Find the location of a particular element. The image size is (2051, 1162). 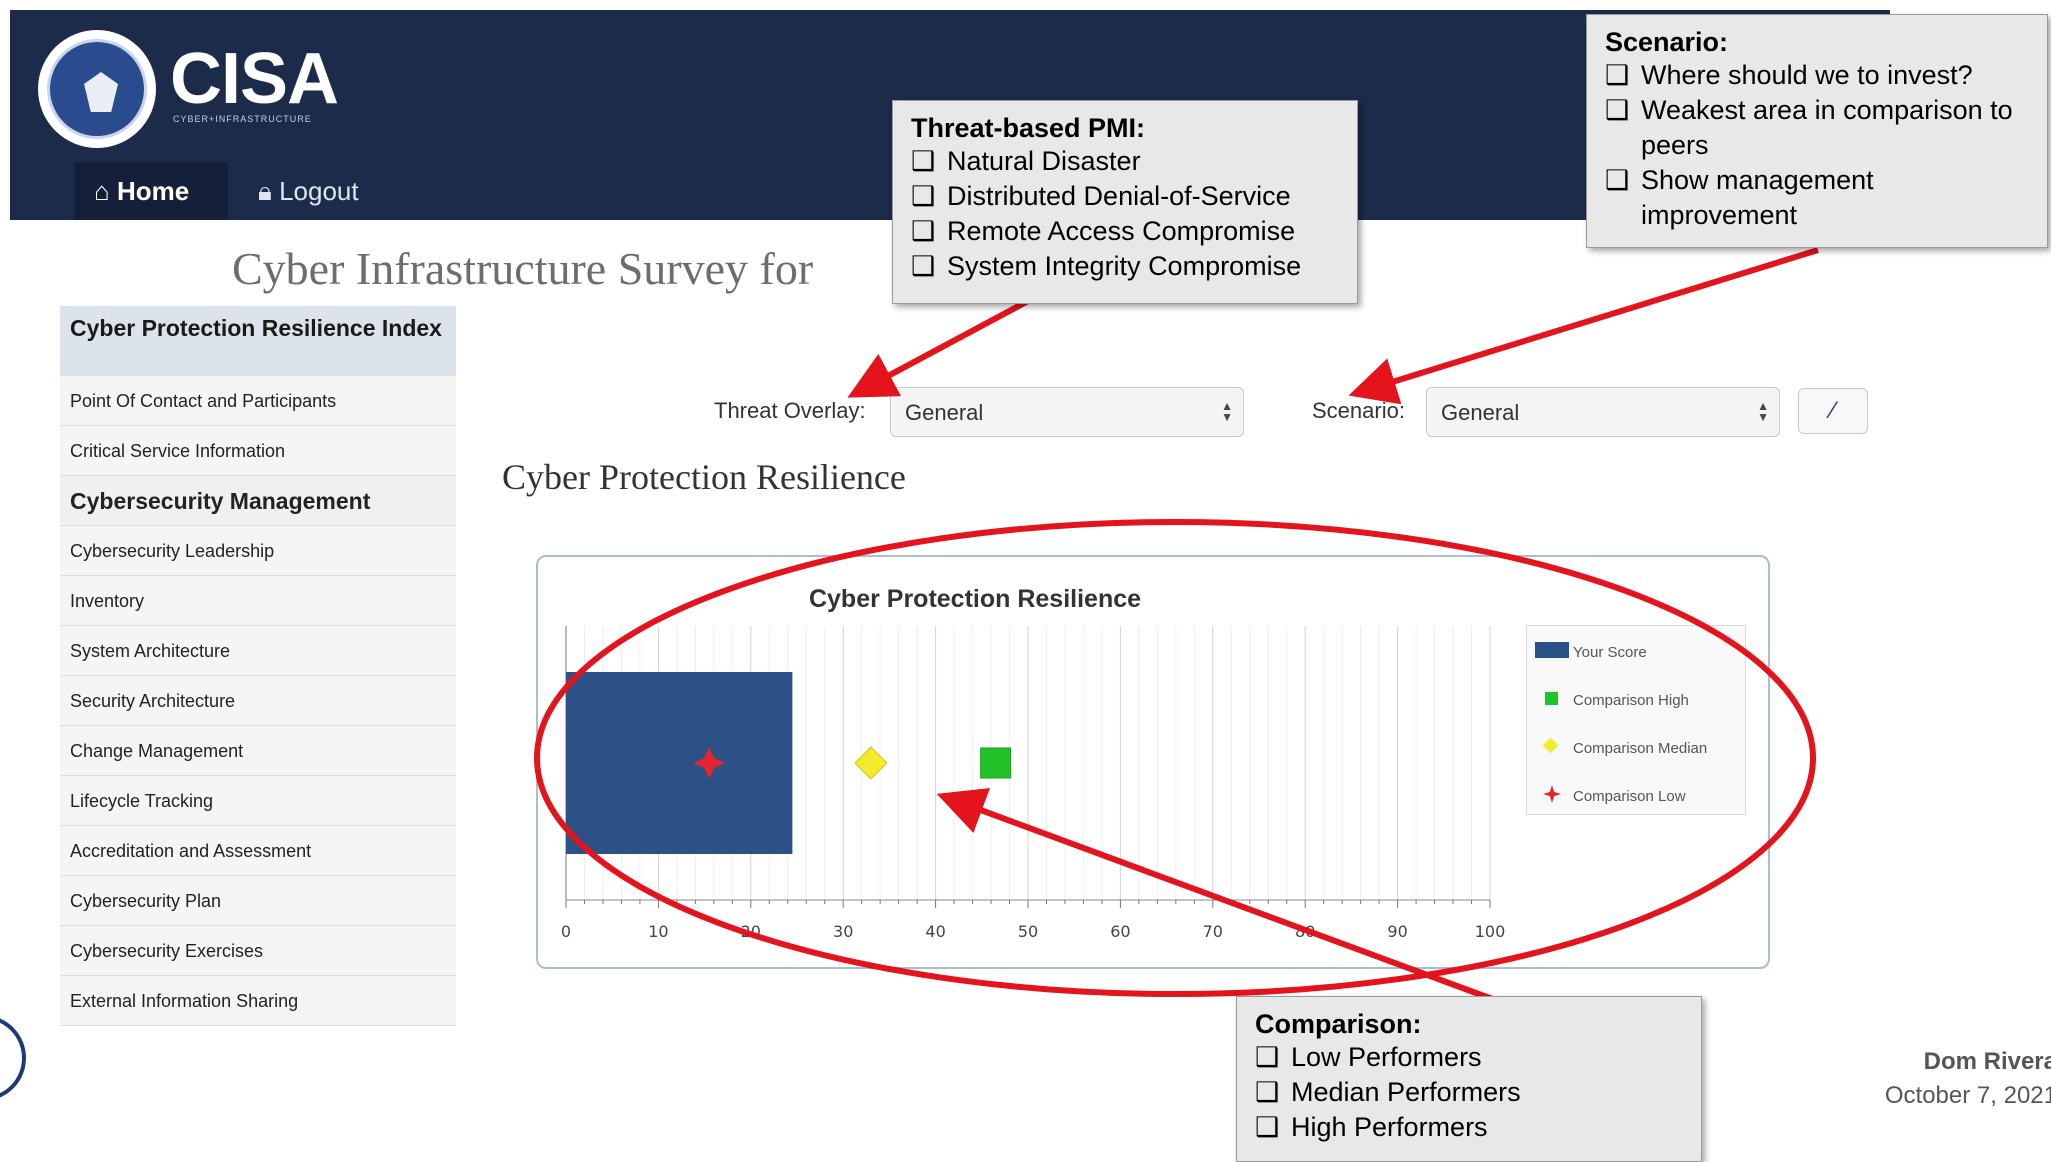

callout-item: ❑ System Integrity Compromise is located at coordinates (1125, 266).